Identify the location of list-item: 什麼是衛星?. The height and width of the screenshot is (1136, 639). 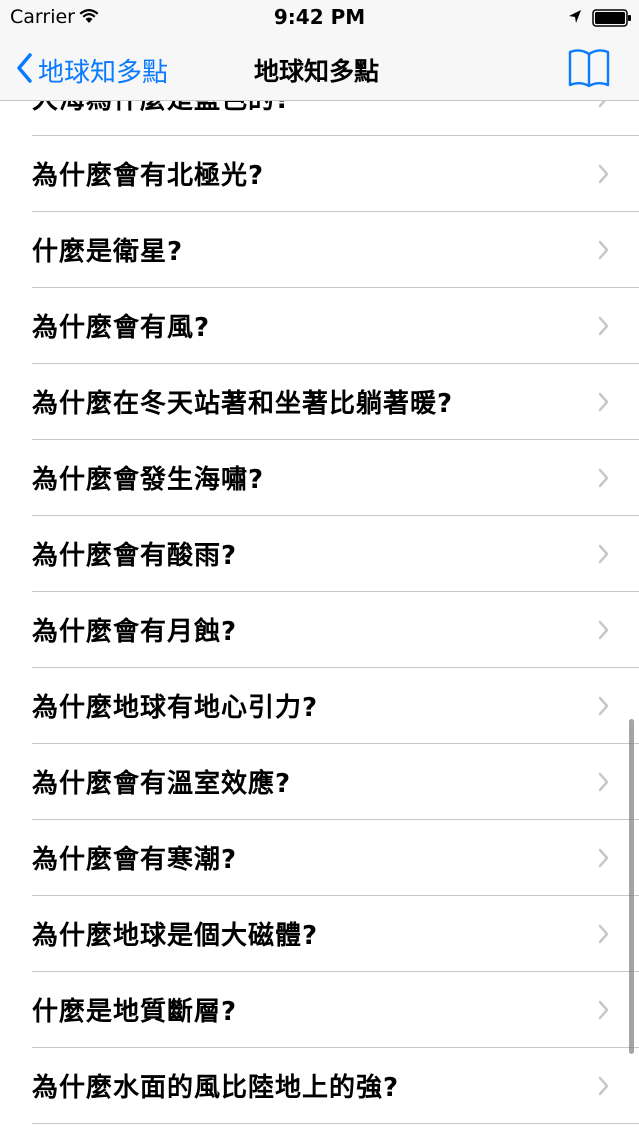
(335, 250).